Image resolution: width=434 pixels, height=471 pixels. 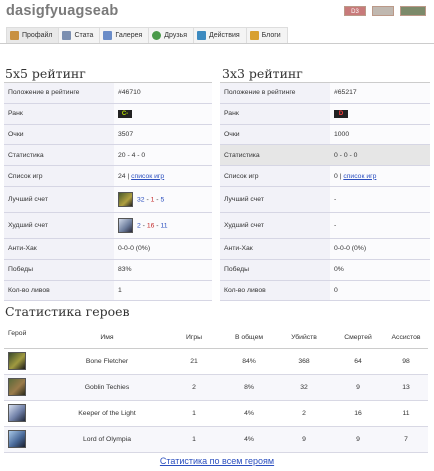 I want to click on top-badges: D3, so click(x=385, y=11).